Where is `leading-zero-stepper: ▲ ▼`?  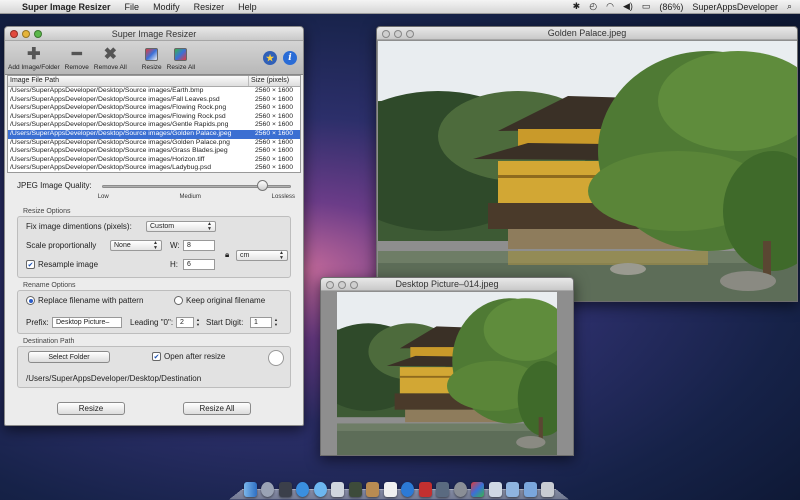
leading-zero-stepper: ▲ ▼ is located at coordinates (198, 322).